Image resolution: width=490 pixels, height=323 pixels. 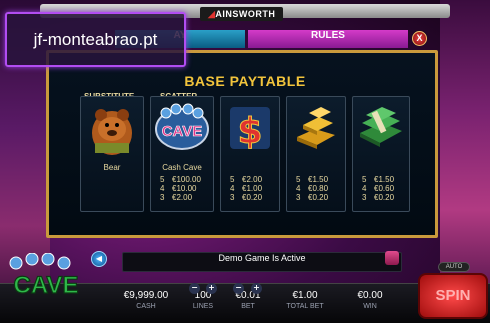 I want to click on tab-rules: RULES, so click(x=328, y=39).